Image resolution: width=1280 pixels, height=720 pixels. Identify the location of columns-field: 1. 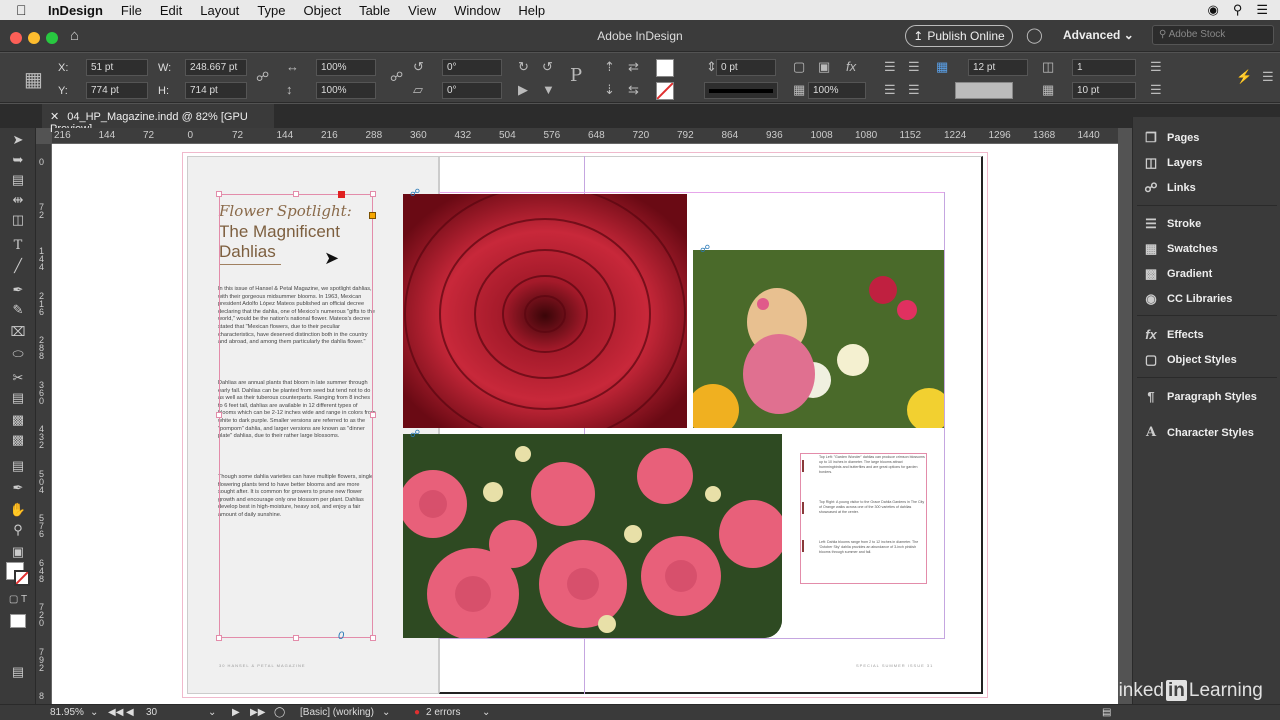
(1104, 67).